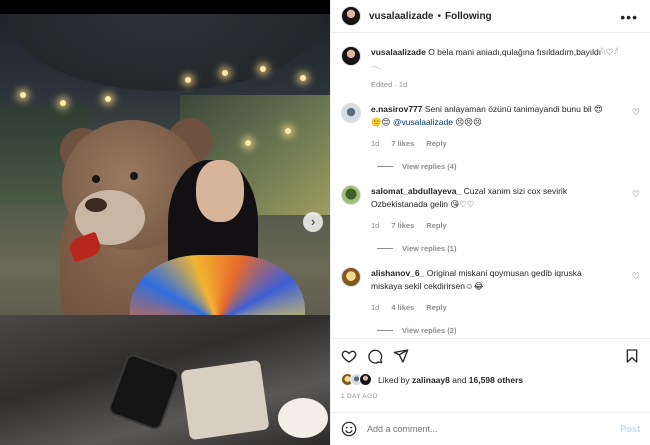 This screenshot has height=445, width=650. What do you see at coordinates (494, 429) in the screenshot?
I see `comment-input` at bounding box center [494, 429].